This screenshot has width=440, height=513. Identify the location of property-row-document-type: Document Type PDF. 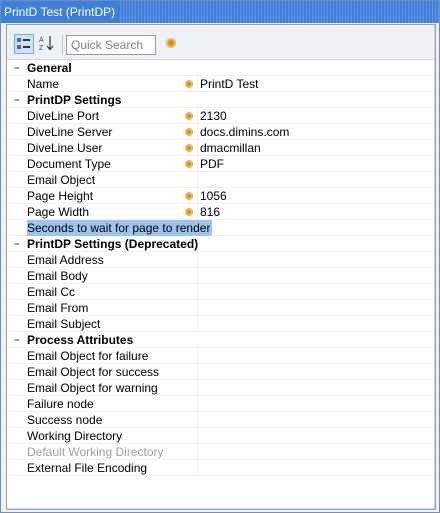
(221, 164).